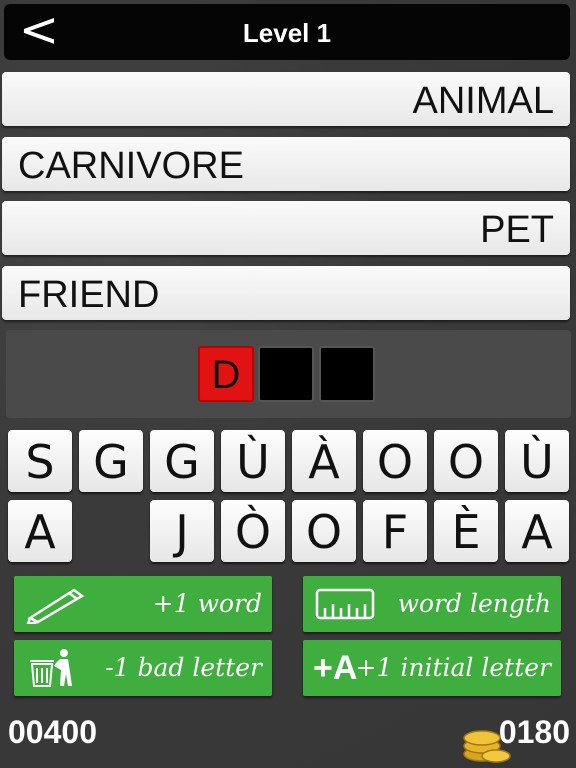 This screenshot has height=768, width=576. Describe the element at coordinates (183, 667) in the screenshot. I see `bad-letter-label: -1 bad letter` at that location.